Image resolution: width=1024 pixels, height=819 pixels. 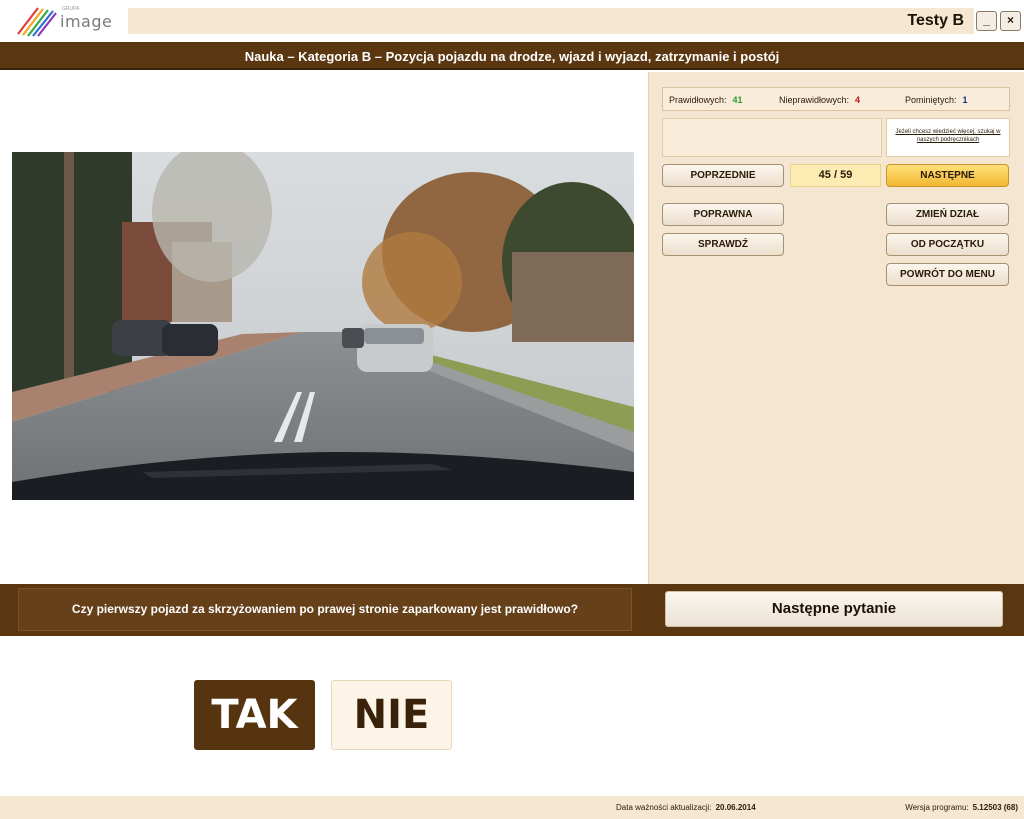 I want to click on footer-version: Wersja programu: 5.12503 (68), so click(x=961, y=807).